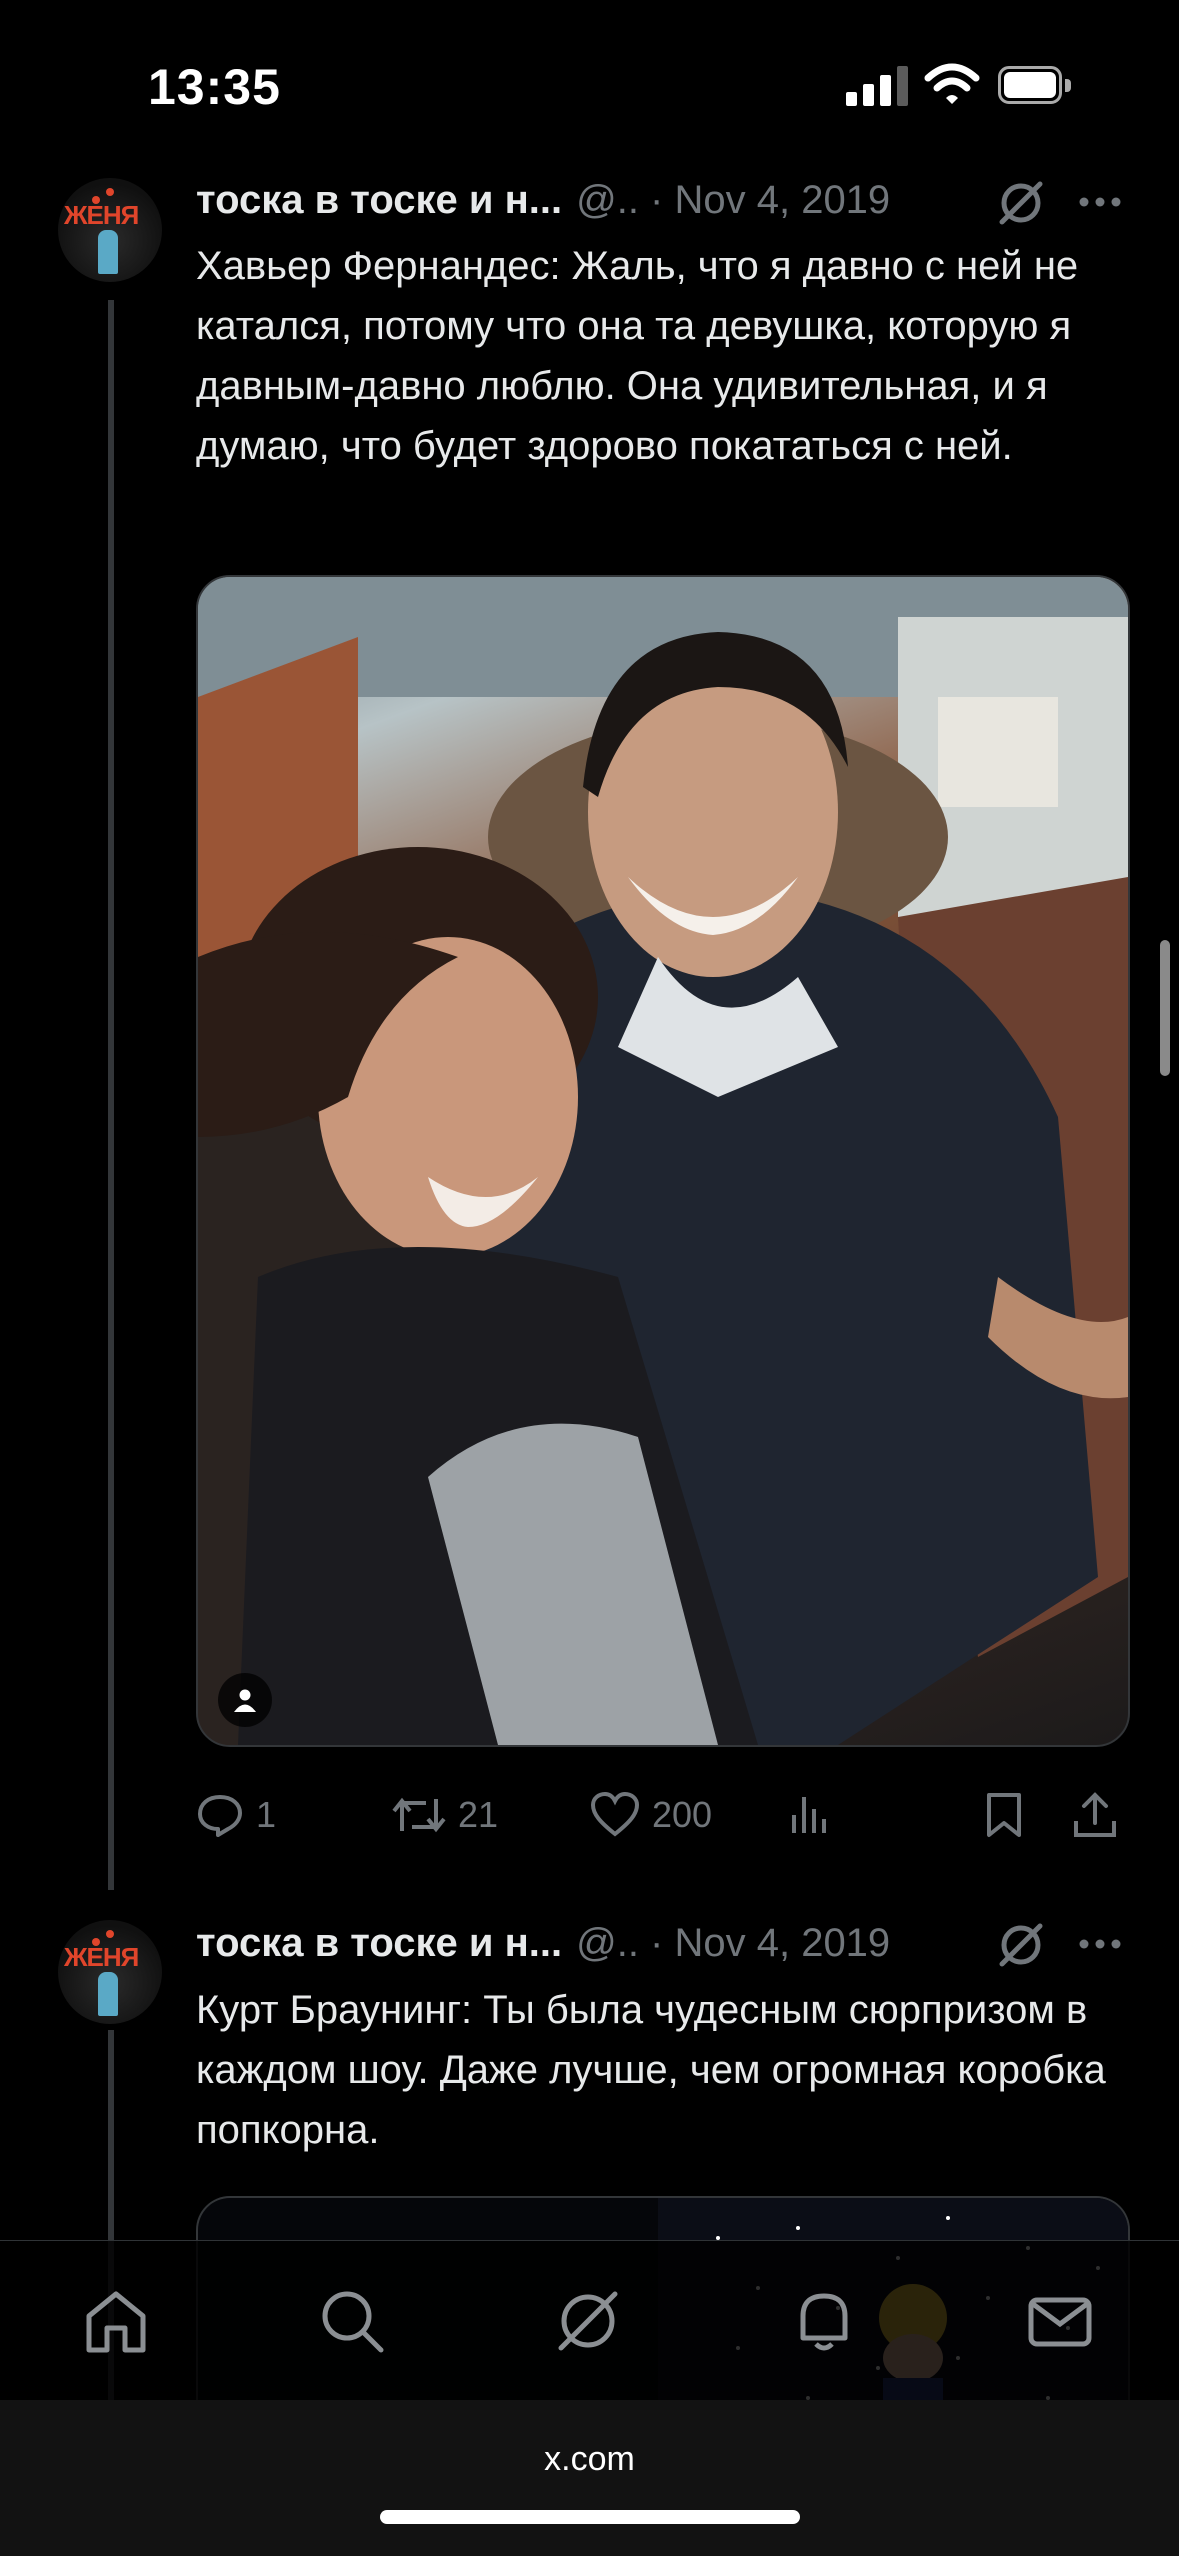 This screenshot has height=2556, width=1179. I want to click on nav-home, so click(116, 2321).